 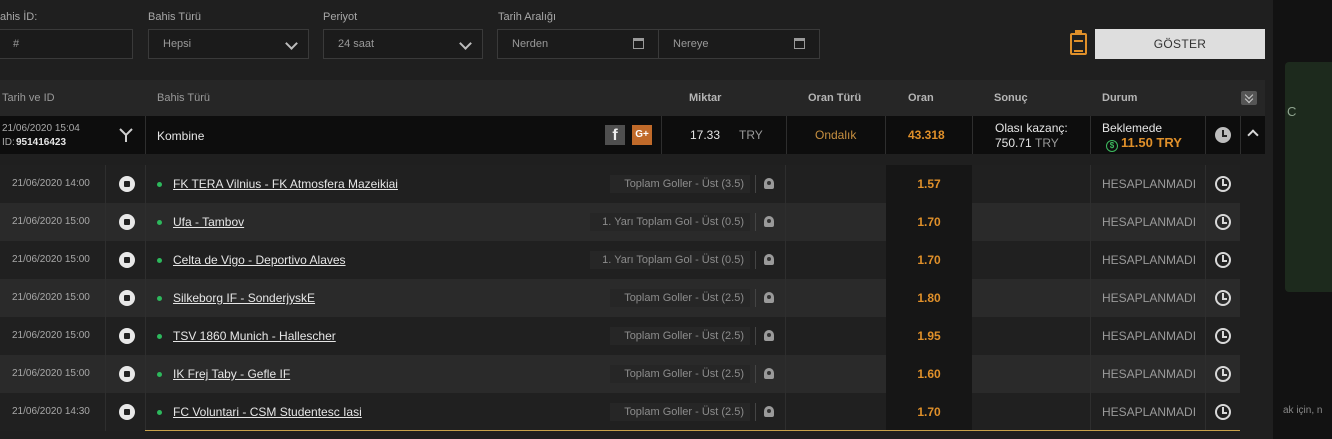 What do you see at coordinates (259, 260) in the screenshot?
I see `match-link: Celta de Vigo - Deportivo Alaves` at bounding box center [259, 260].